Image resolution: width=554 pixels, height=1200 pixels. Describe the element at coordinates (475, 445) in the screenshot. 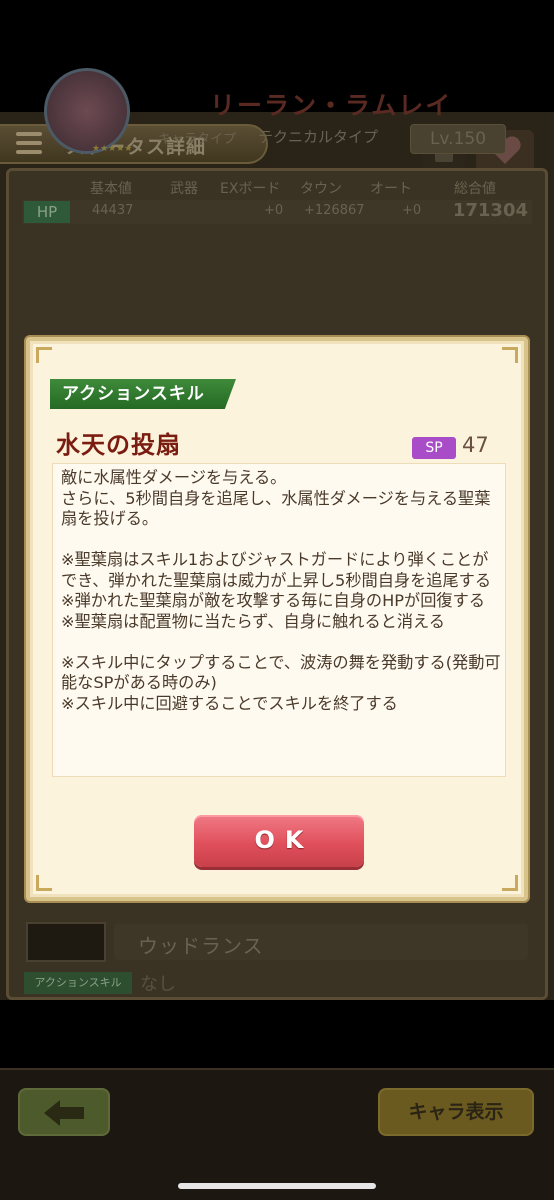

I see `sp-value: 47` at that location.